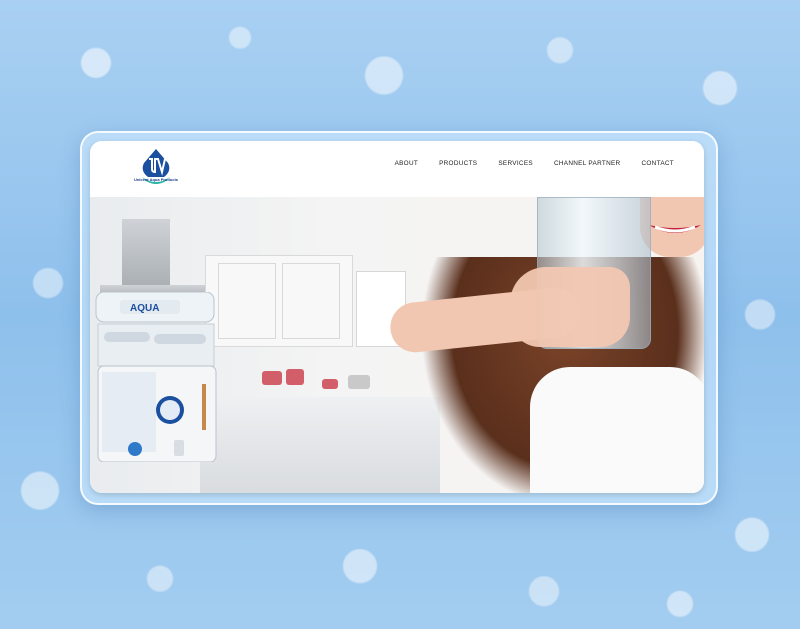  What do you see at coordinates (144, 308) in the screenshot?
I see `purifier-brand-text: AQUA` at bounding box center [144, 308].